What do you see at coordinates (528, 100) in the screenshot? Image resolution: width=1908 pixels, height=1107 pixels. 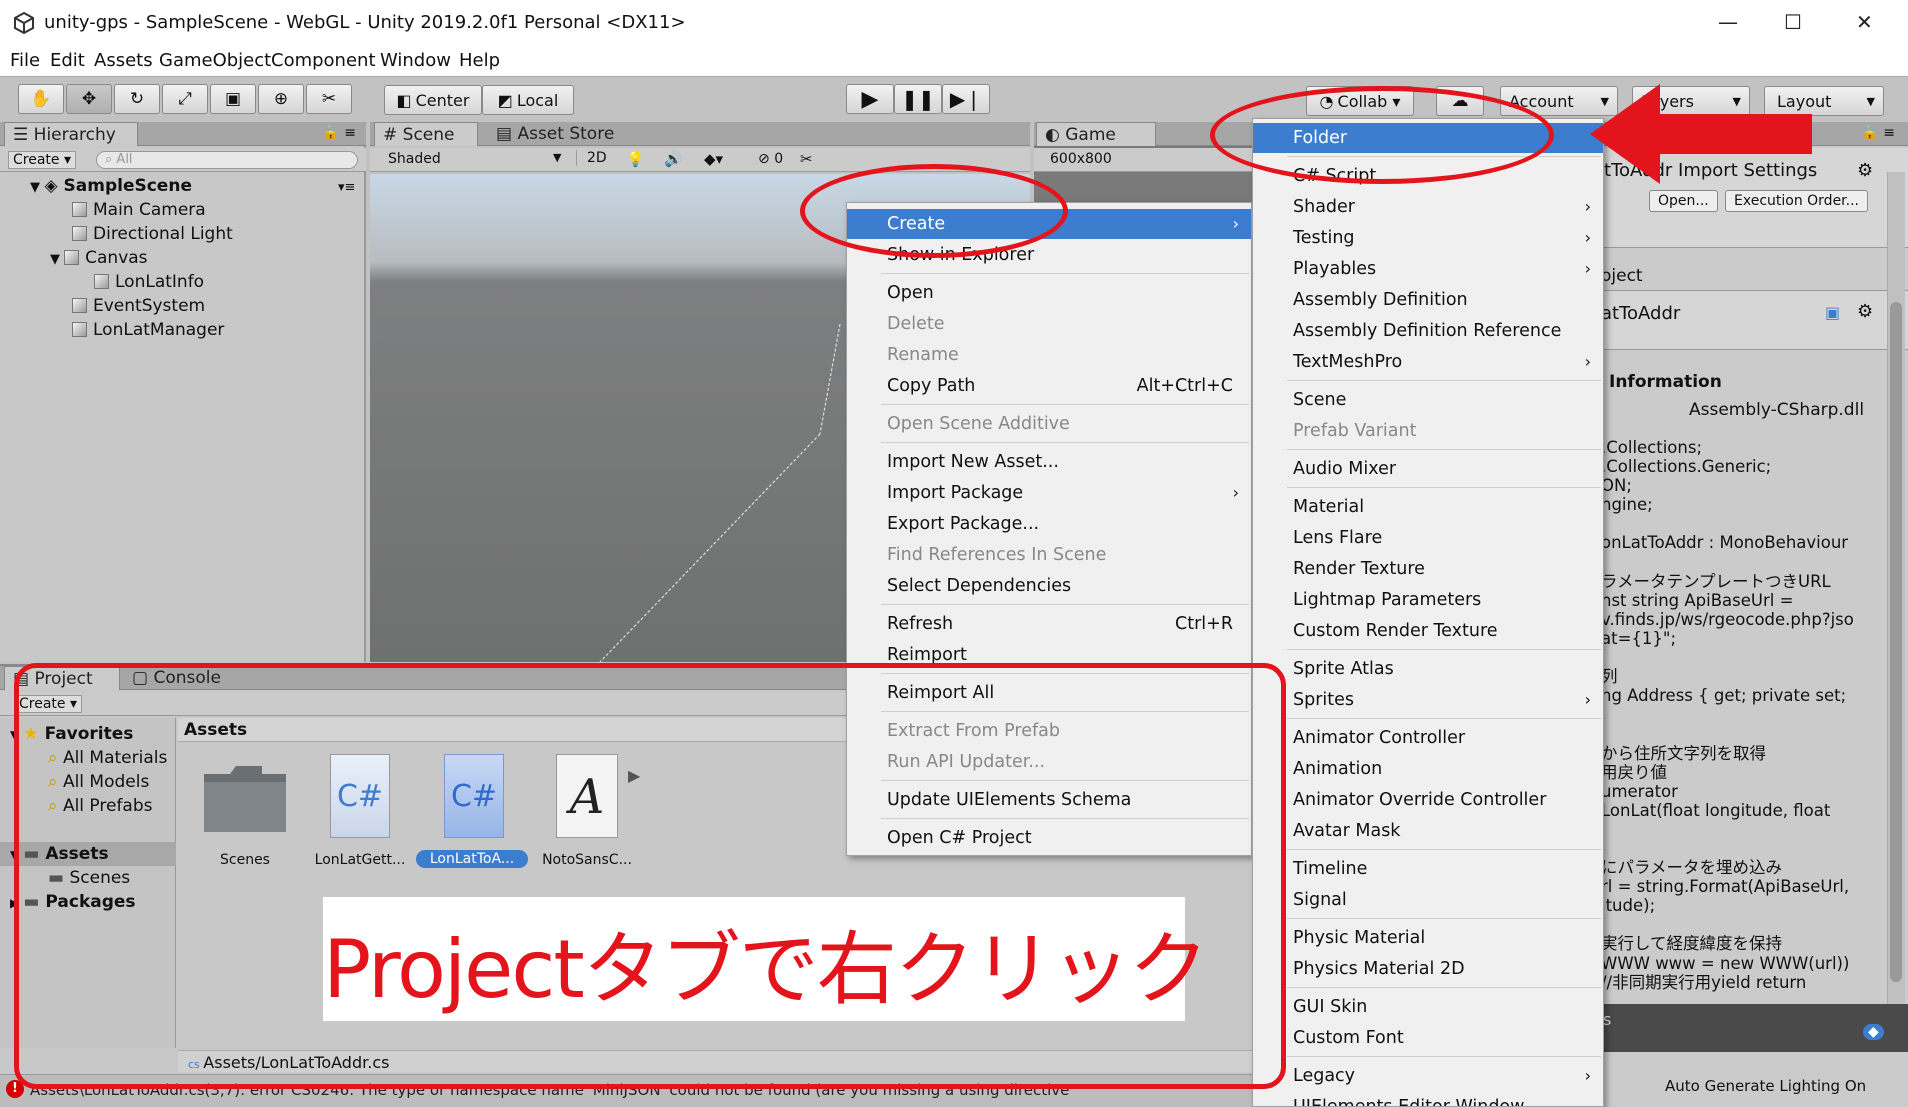 I see `pivot-local-button: ◩ Local` at bounding box center [528, 100].